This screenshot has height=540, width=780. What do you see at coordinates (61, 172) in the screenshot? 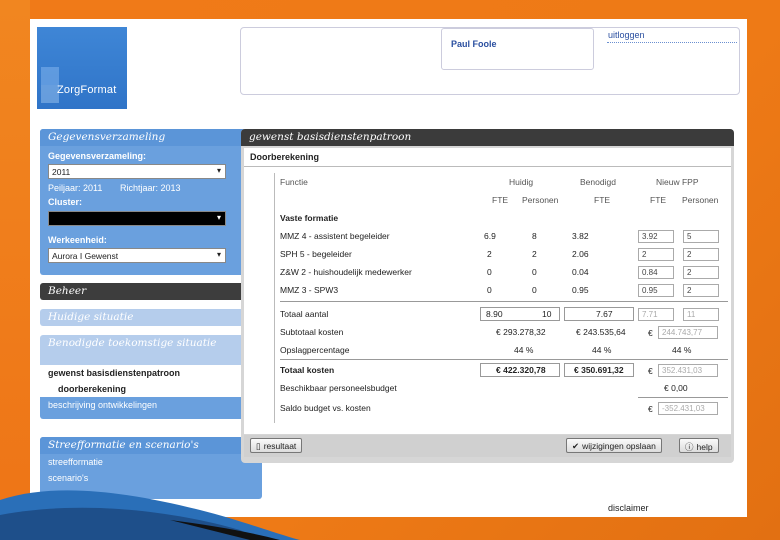
I see `select-value: 2011` at bounding box center [61, 172].